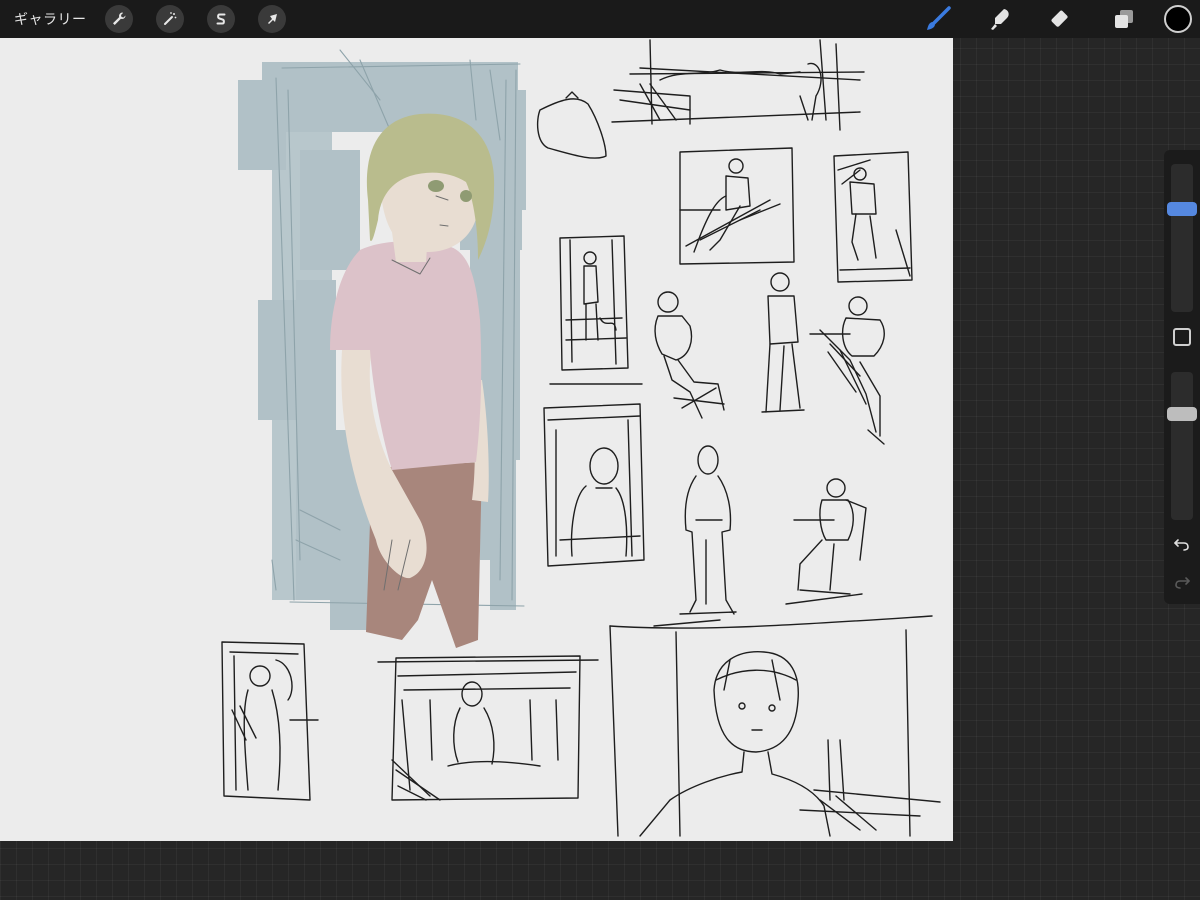 This screenshot has width=1200, height=900. I want to click on actions-button, so click(118, 19).